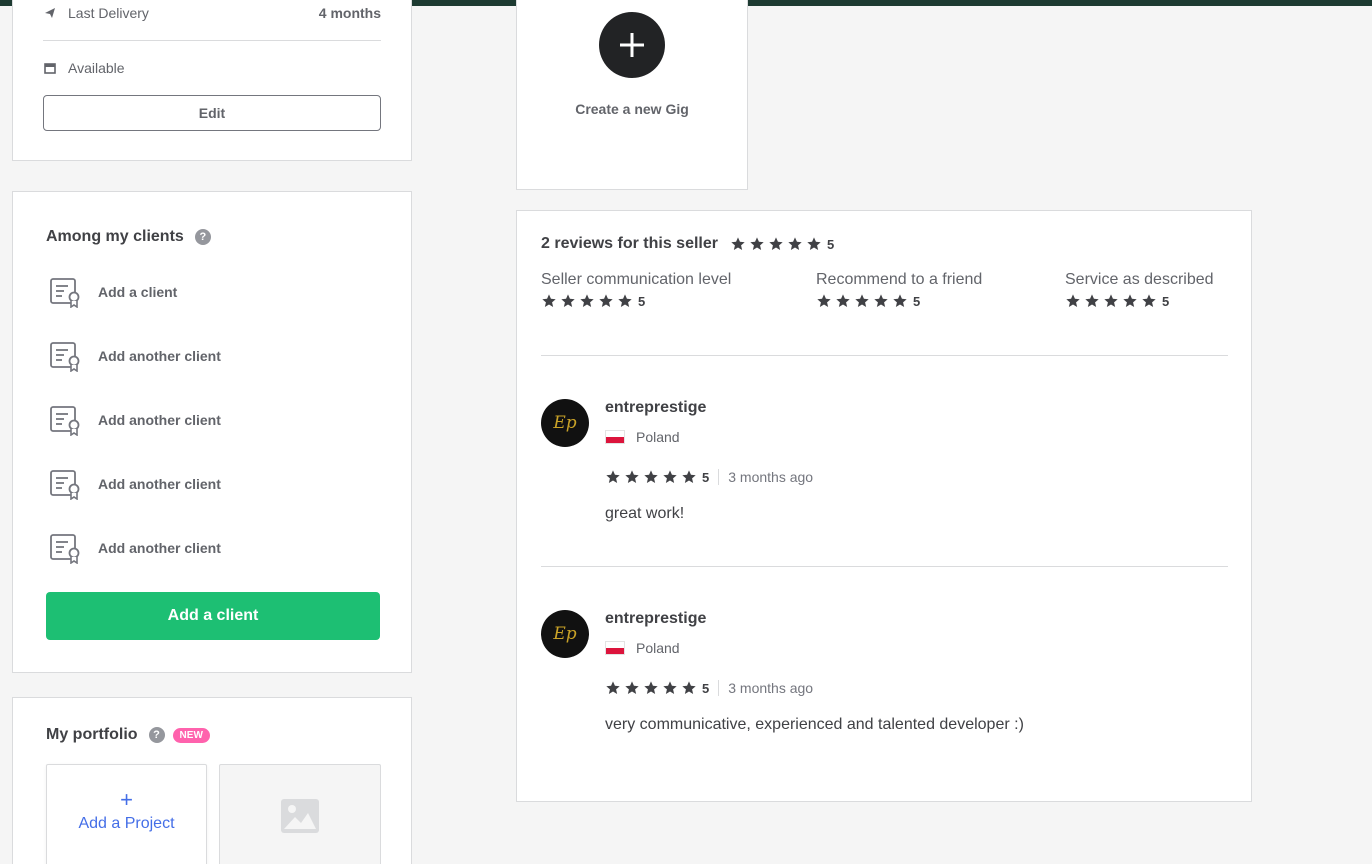  Describe the element at coordinates (212, 113) in the screenshot. I see `edit-button: Edit` at that location.